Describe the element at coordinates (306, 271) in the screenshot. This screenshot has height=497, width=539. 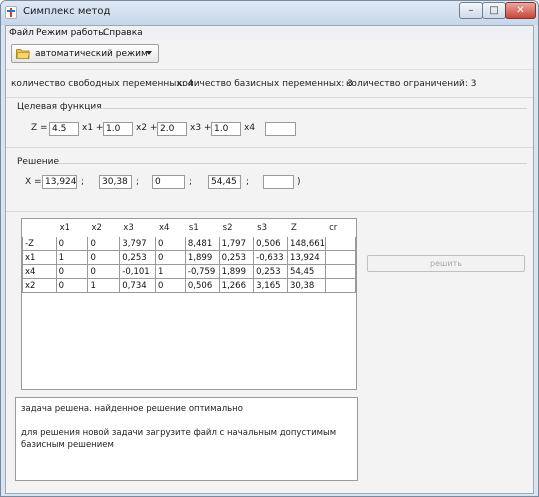
I see `table-cell: 54,45` at that location.